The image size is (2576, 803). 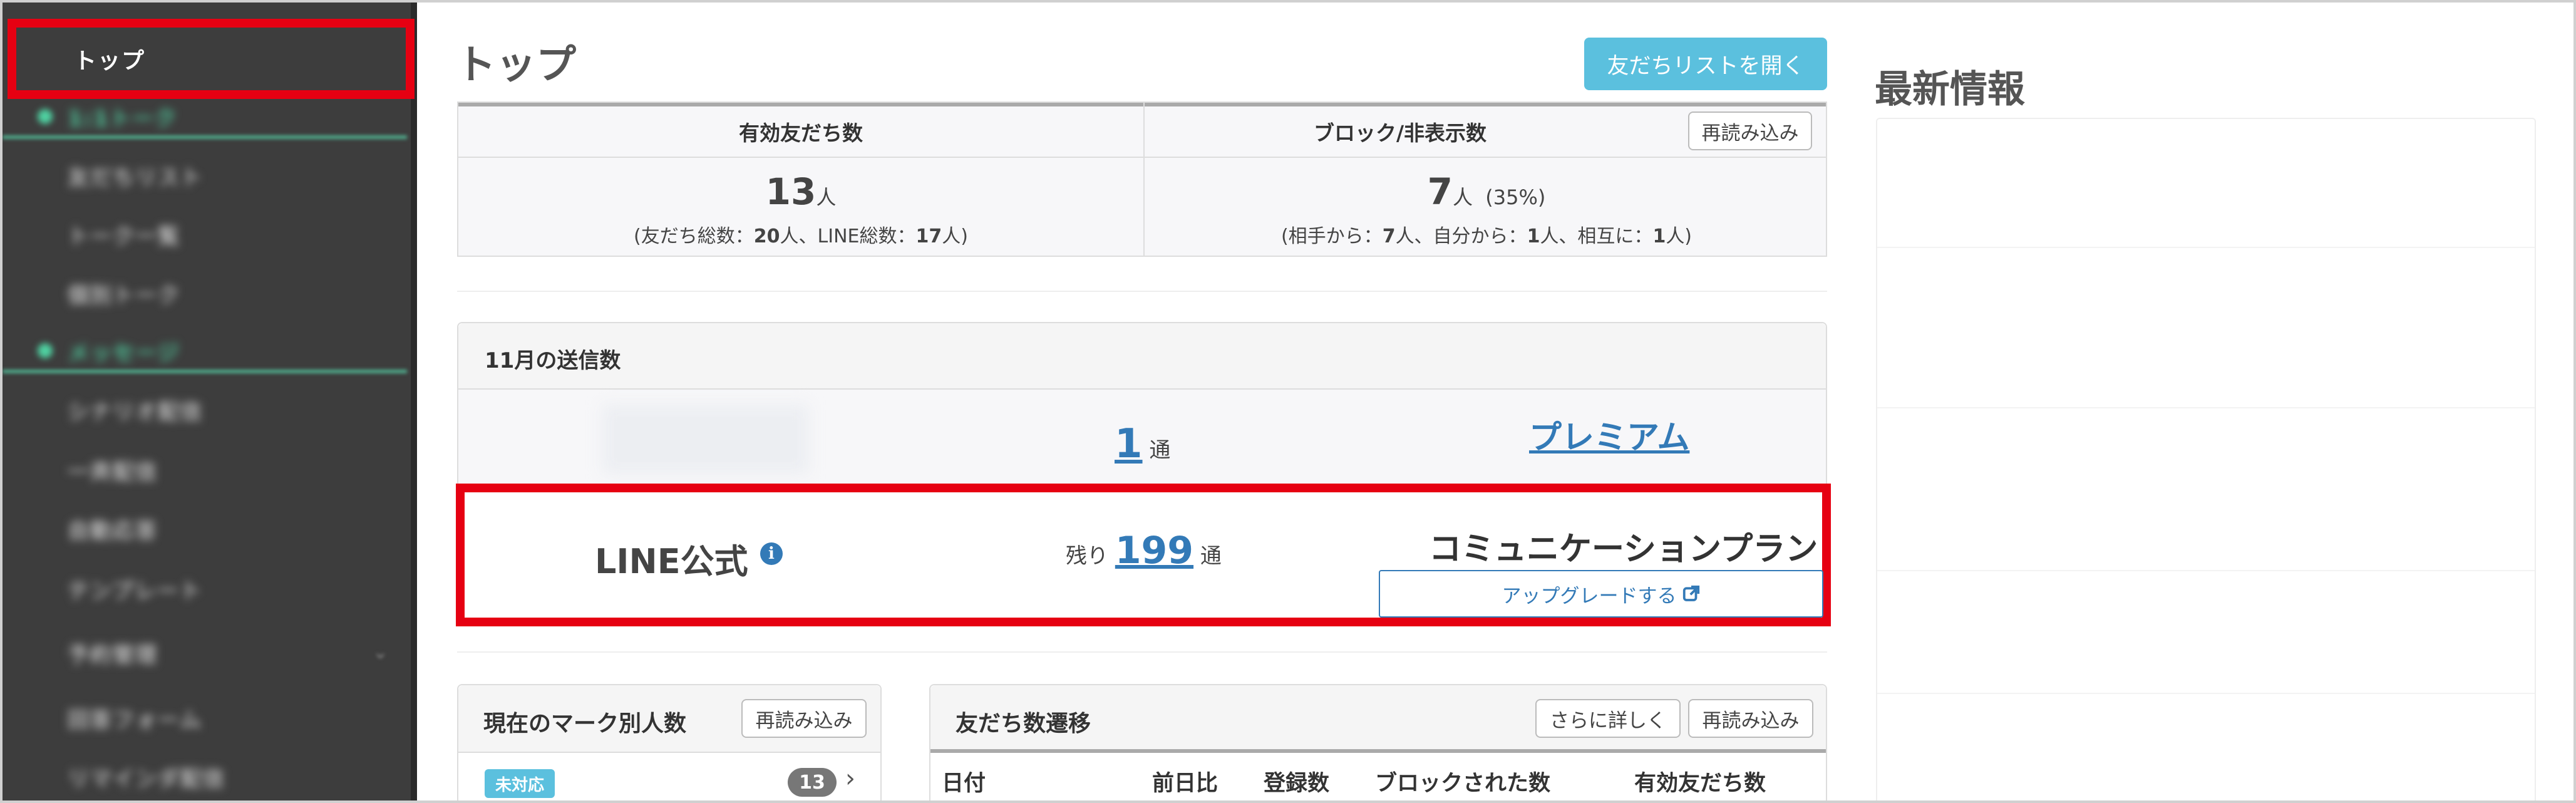 What do you see at coordinates (1389, 236) in the screenshot?
I see `blocked-by-them-value: 7` at bounding box center [1389, 236].